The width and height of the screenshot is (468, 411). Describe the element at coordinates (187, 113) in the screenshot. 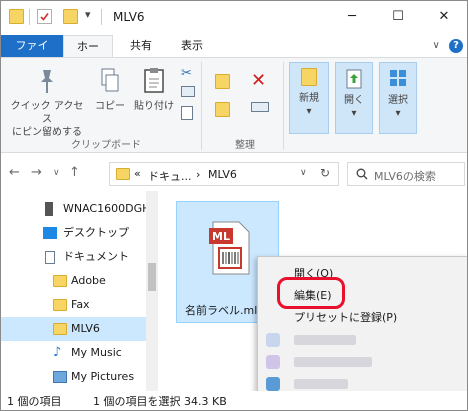

I see `paste-shortcut-icon` at that location.